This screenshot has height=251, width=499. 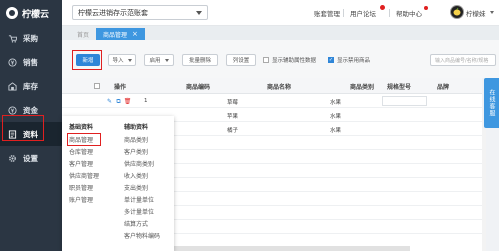 I want to click on tab-product-management: 商品管理 ×, so click(x=120, y=34).